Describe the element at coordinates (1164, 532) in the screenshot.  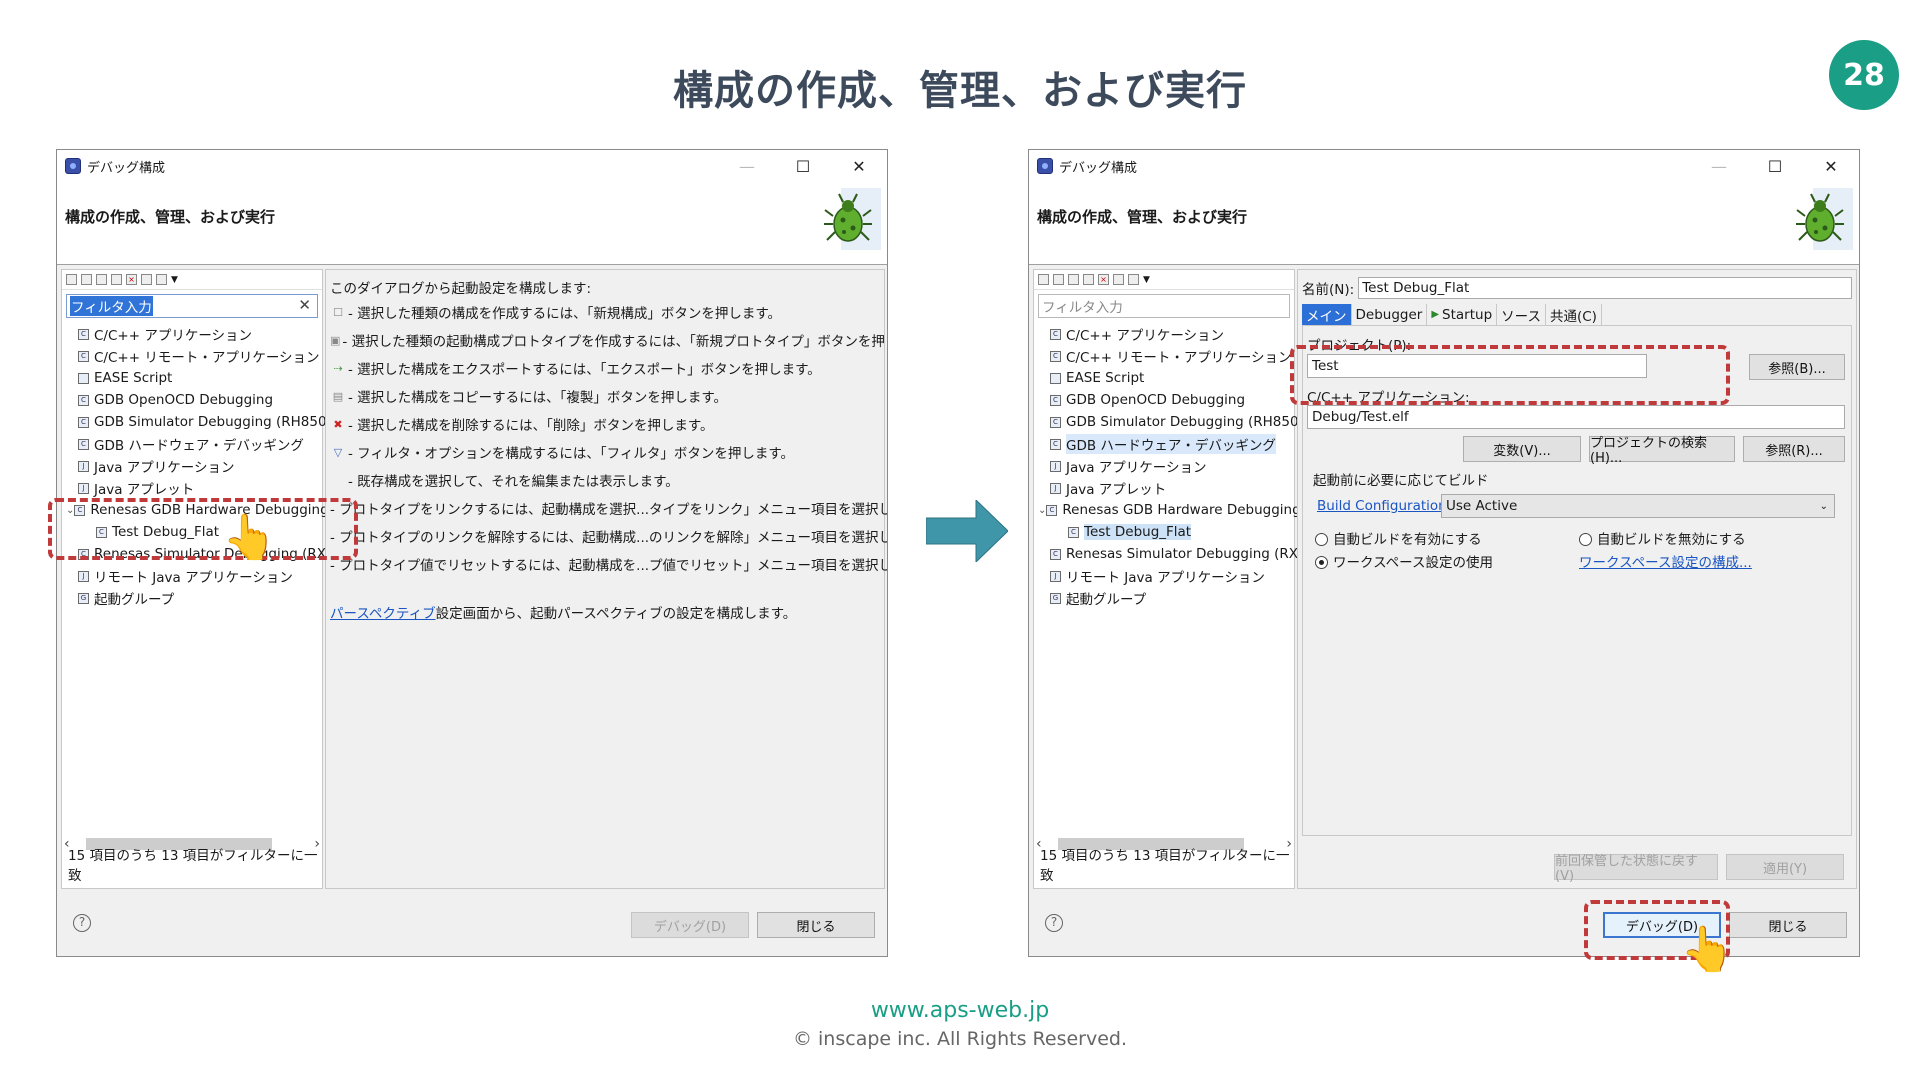
I see `tree-item-test-debug-flat-selected: C Test Debug_Flat` at that location.